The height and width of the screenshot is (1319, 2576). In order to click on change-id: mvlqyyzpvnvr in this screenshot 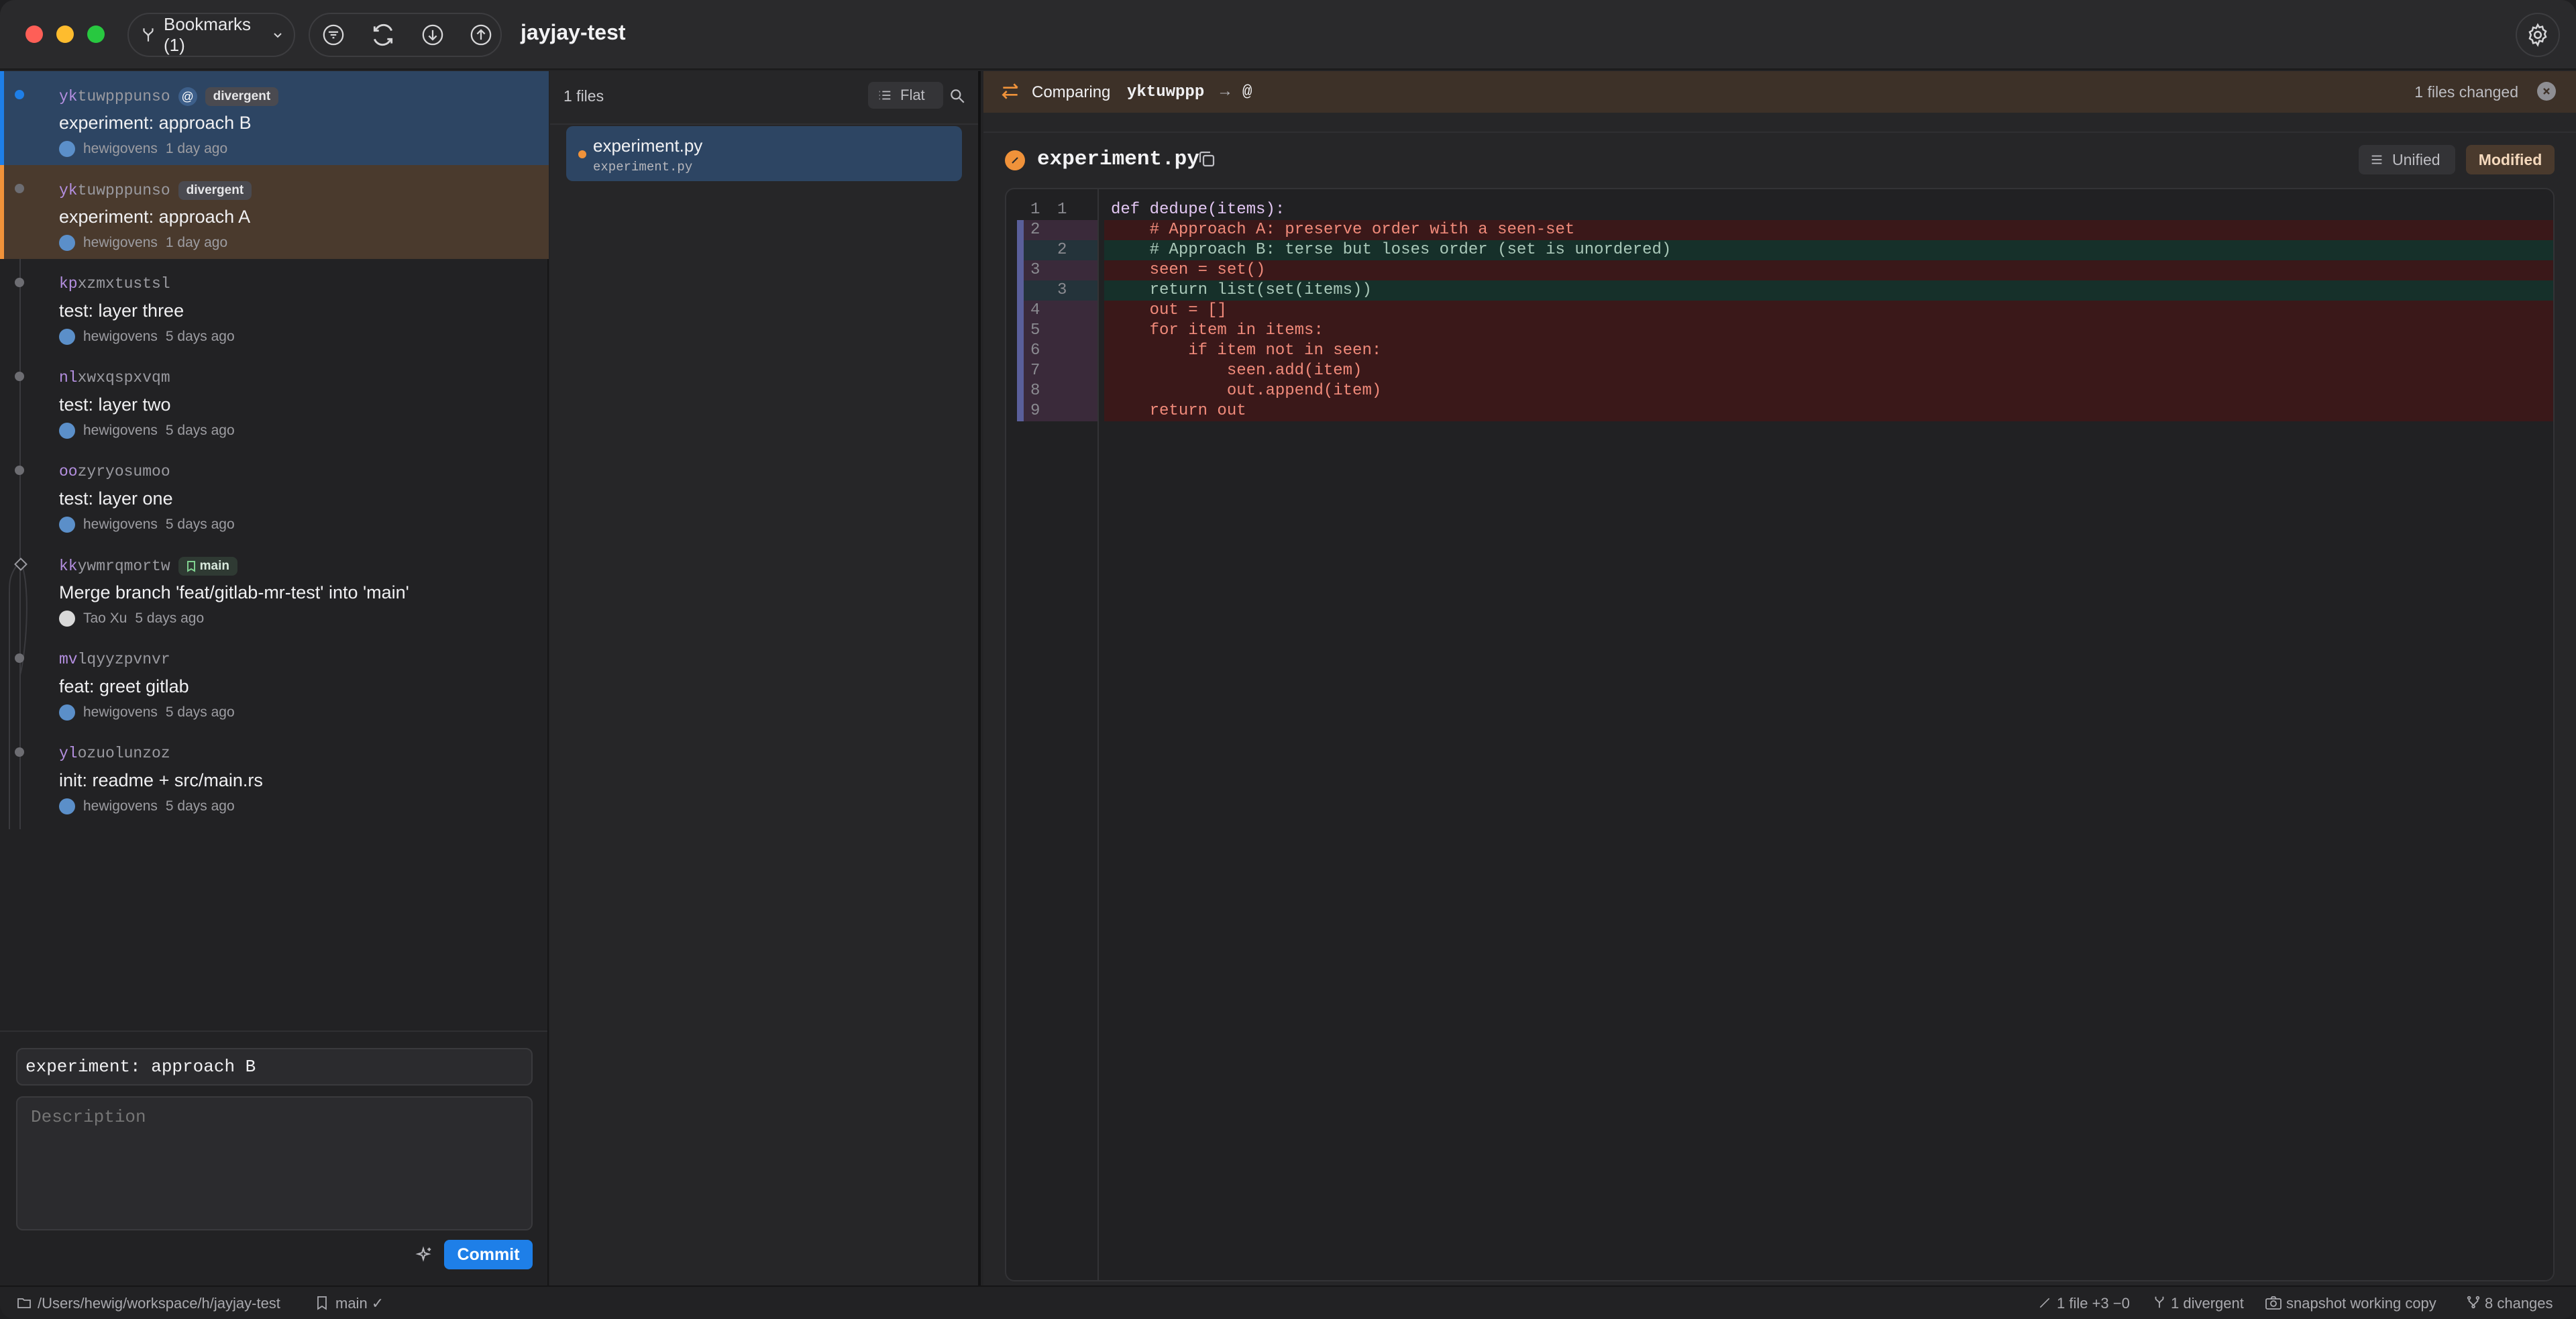, I will do `click(114, 659)`.